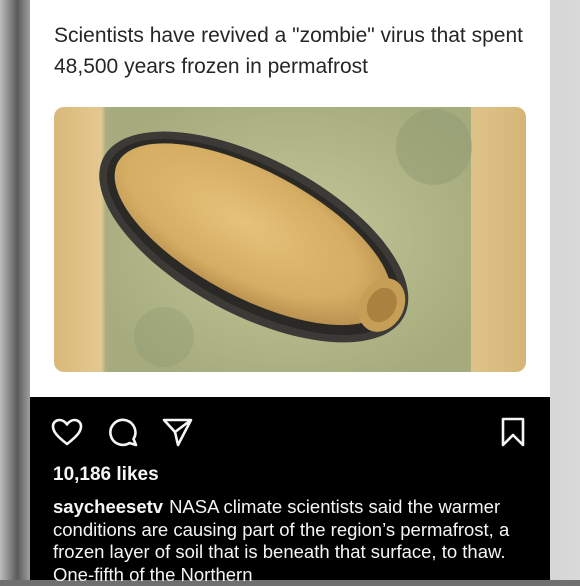  I want to click on like-button, so click(67, 432).